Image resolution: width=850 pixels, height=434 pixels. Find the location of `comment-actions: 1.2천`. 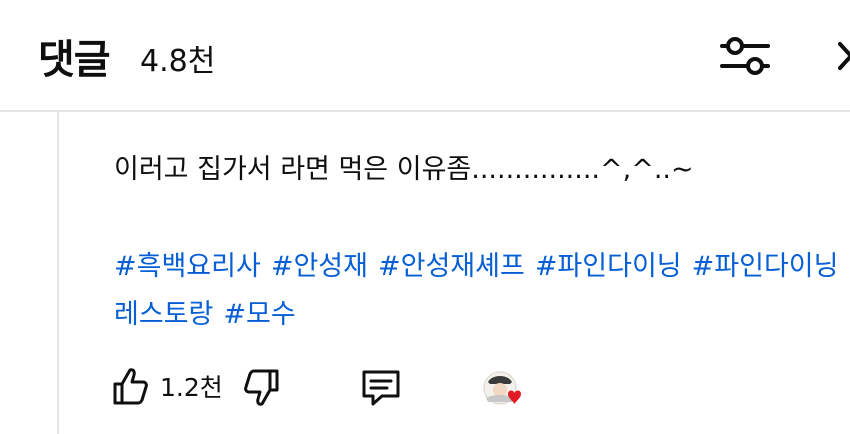

comment-actions: 1.2천 is located at coordinates (425, 390).